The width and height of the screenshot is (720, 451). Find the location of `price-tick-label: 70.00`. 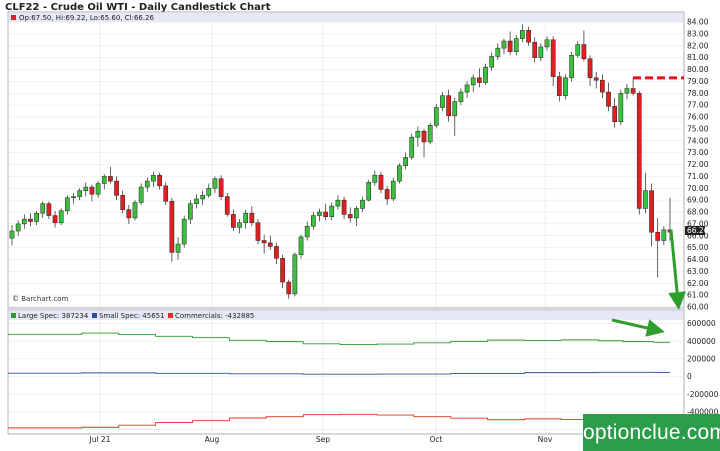

price-tick-label: 70.00 is located at coordinates (698, 188).